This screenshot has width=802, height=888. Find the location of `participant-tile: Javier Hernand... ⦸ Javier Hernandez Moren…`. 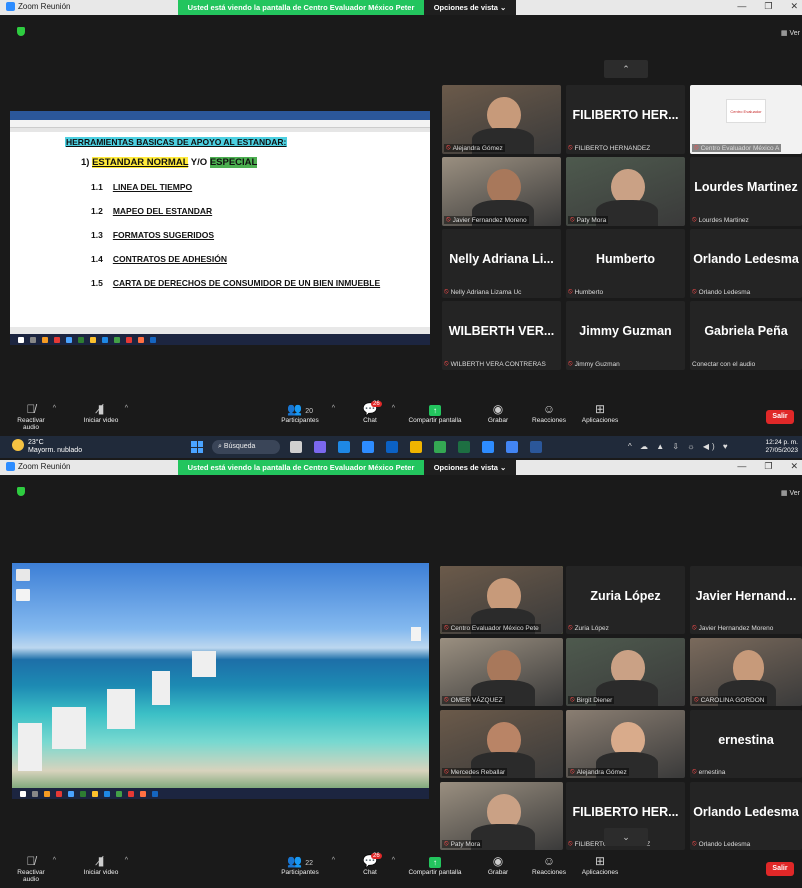

participant-tile: Javier Hernand... ⦸ Javier Hernandez Moren… is located at coordinates (746, 600).